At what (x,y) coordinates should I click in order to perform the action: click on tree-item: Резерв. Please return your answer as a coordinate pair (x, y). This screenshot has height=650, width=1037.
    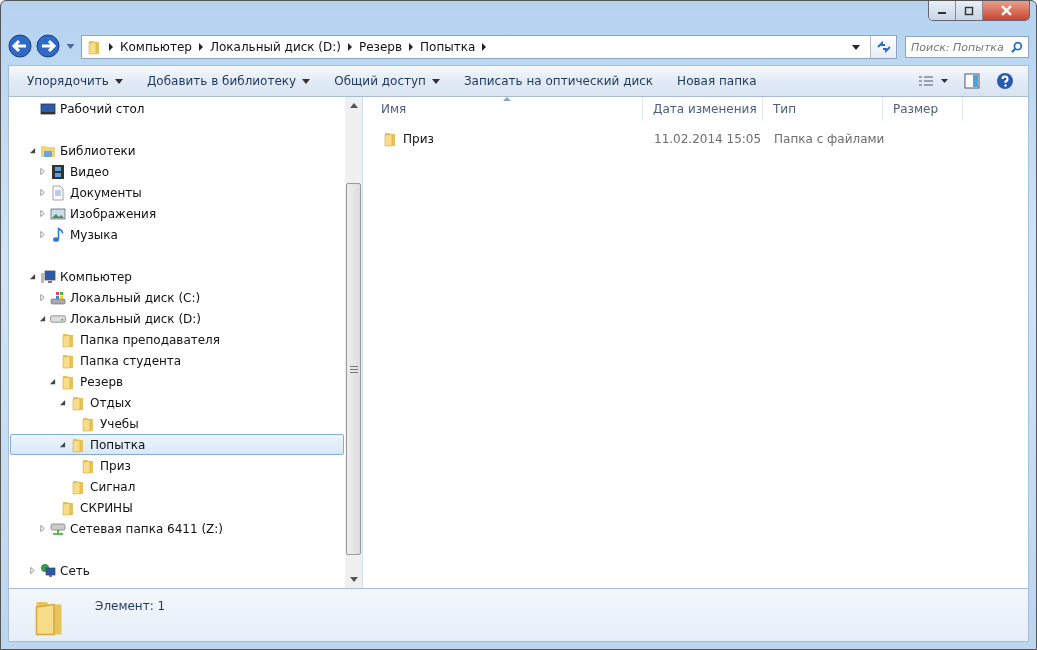
    Looking at the image, I should click on (177, 381).